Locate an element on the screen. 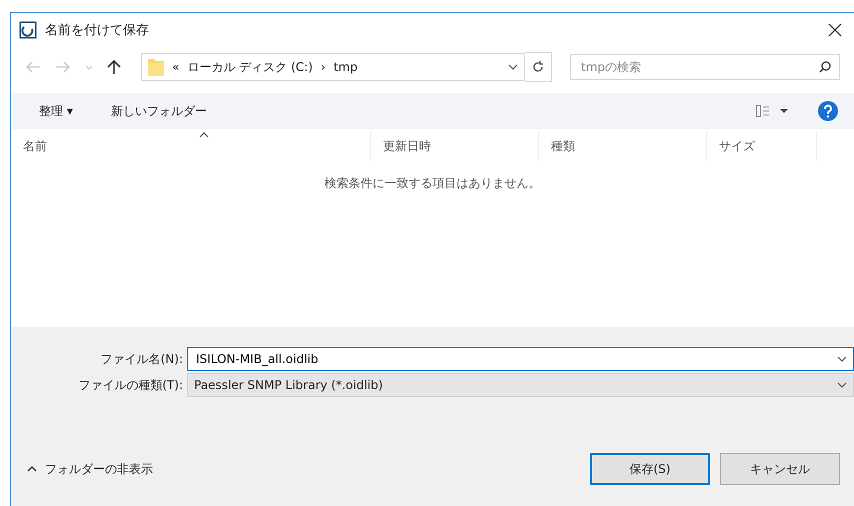 The image size is (854, 506). hide-folders-button: フォルダーの非表示 is located at coordinates (90, 469).